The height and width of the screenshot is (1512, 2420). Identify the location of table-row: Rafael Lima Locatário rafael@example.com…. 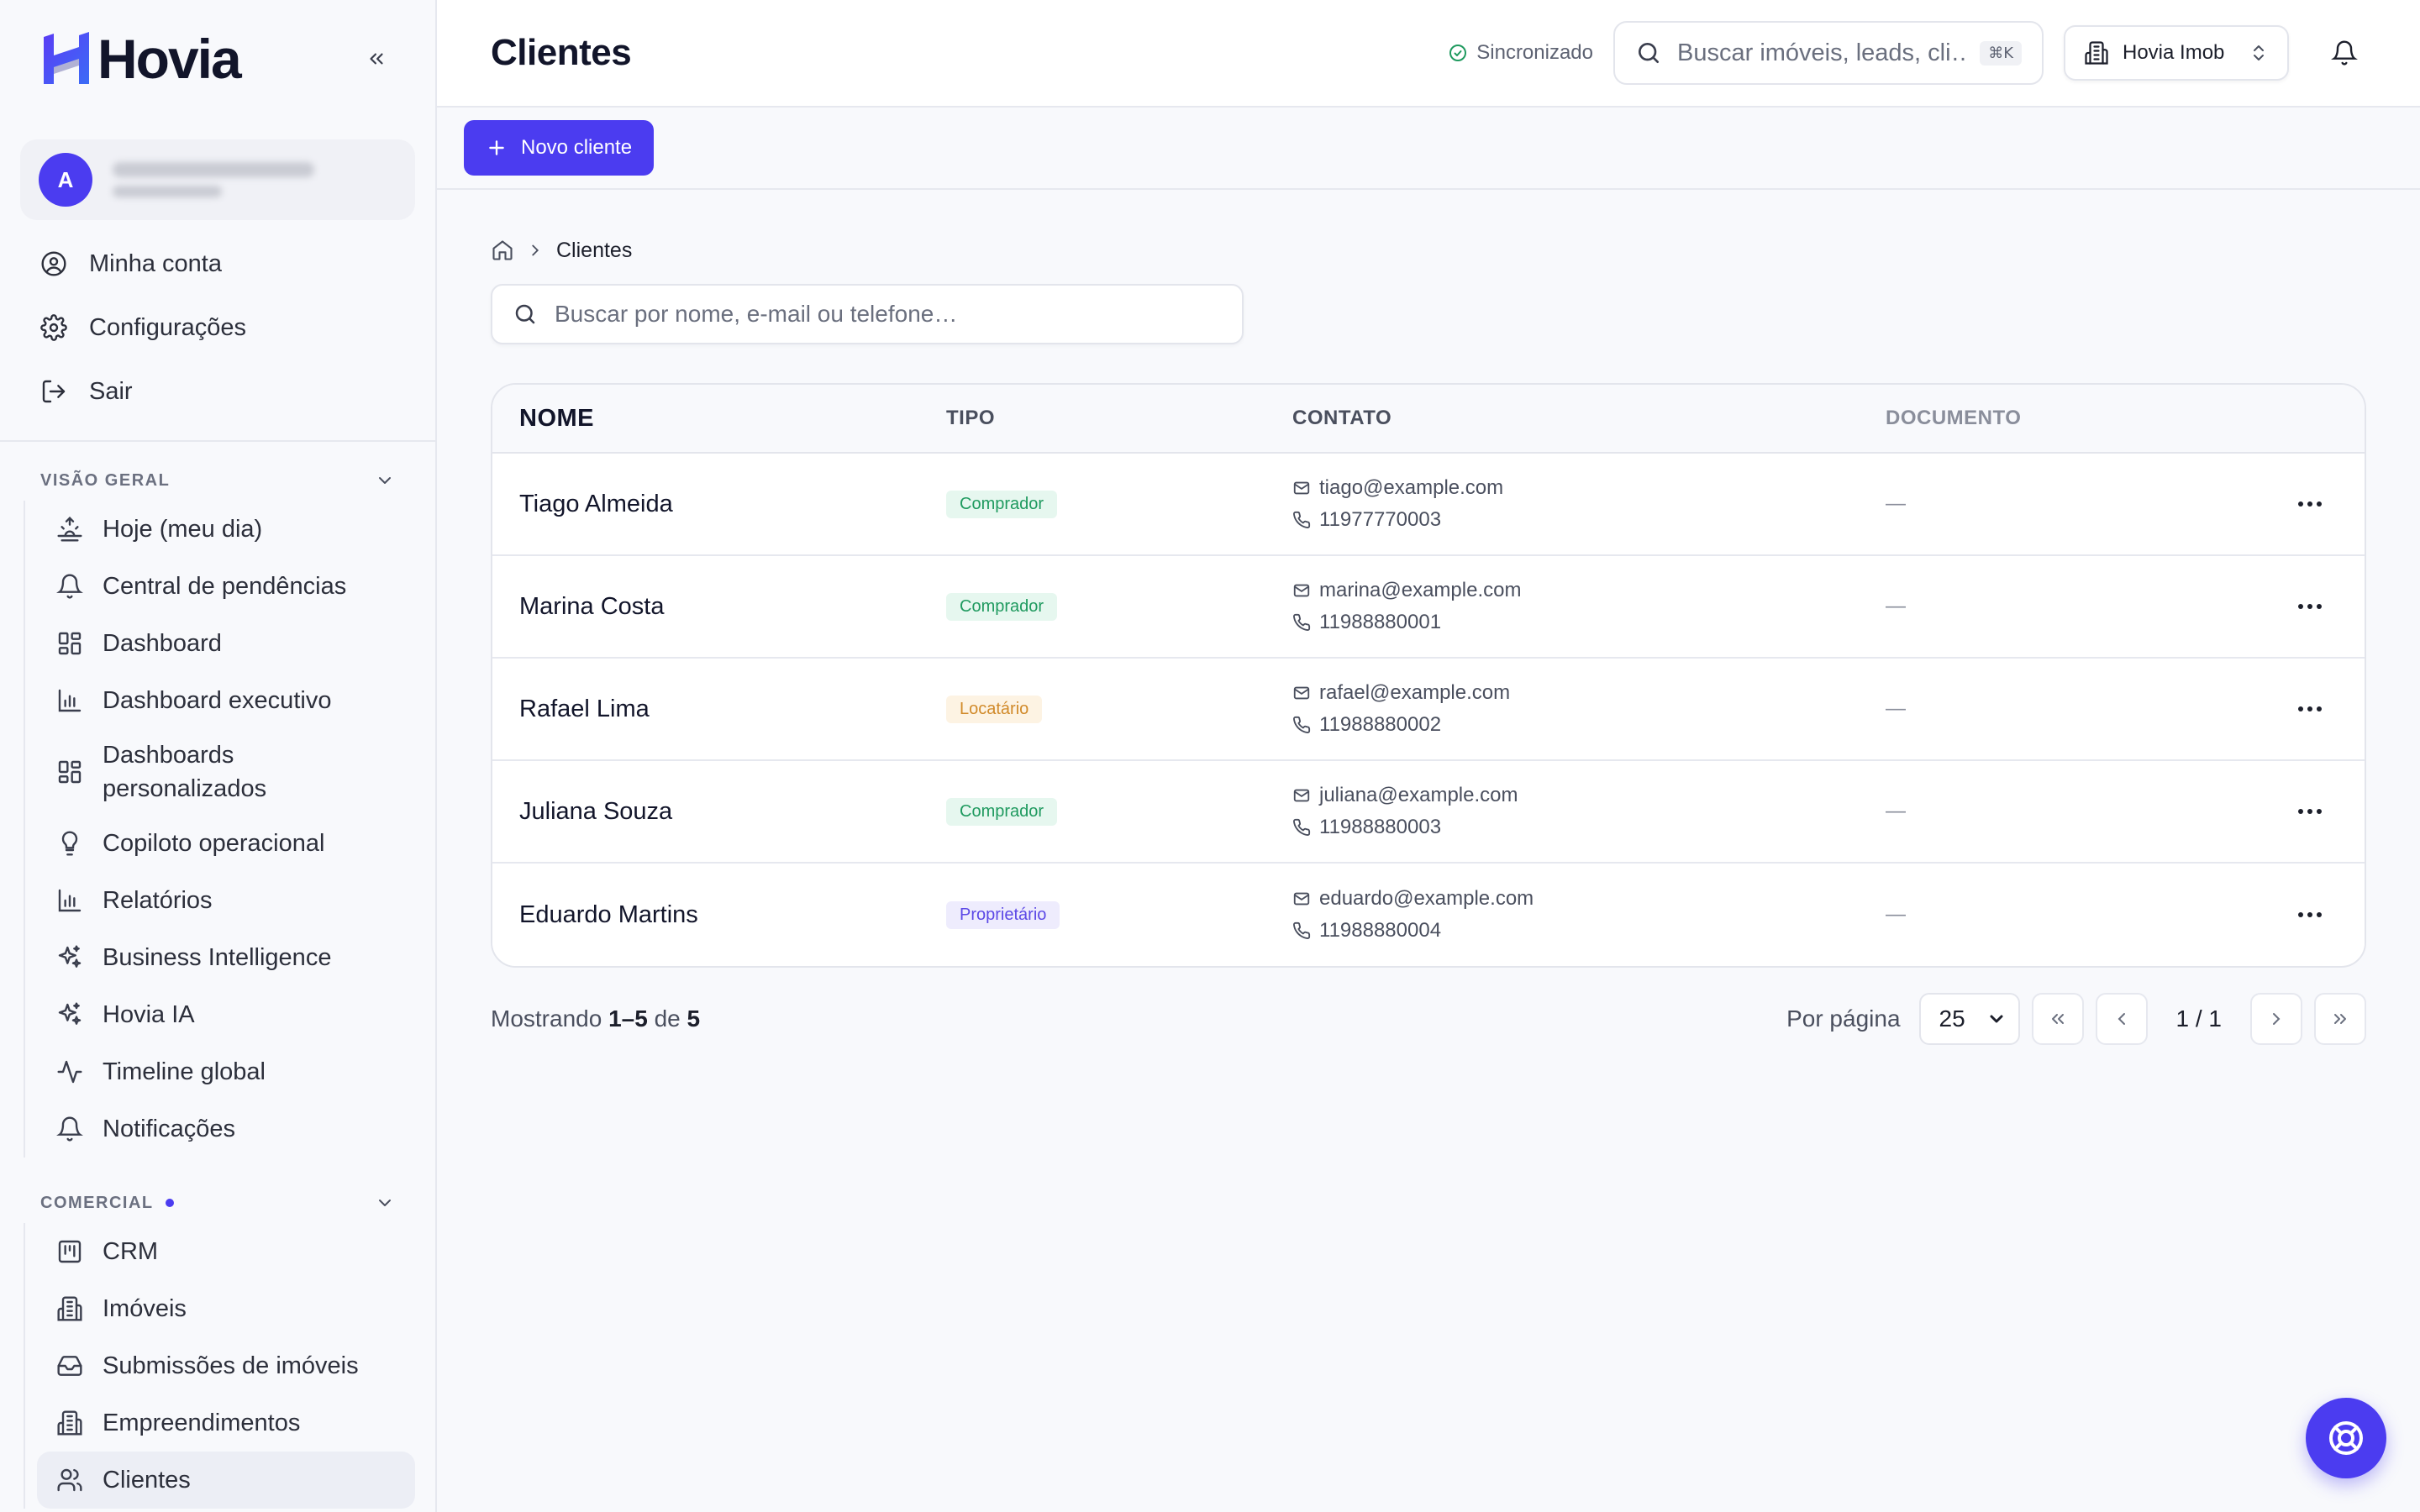
(1428, 710).